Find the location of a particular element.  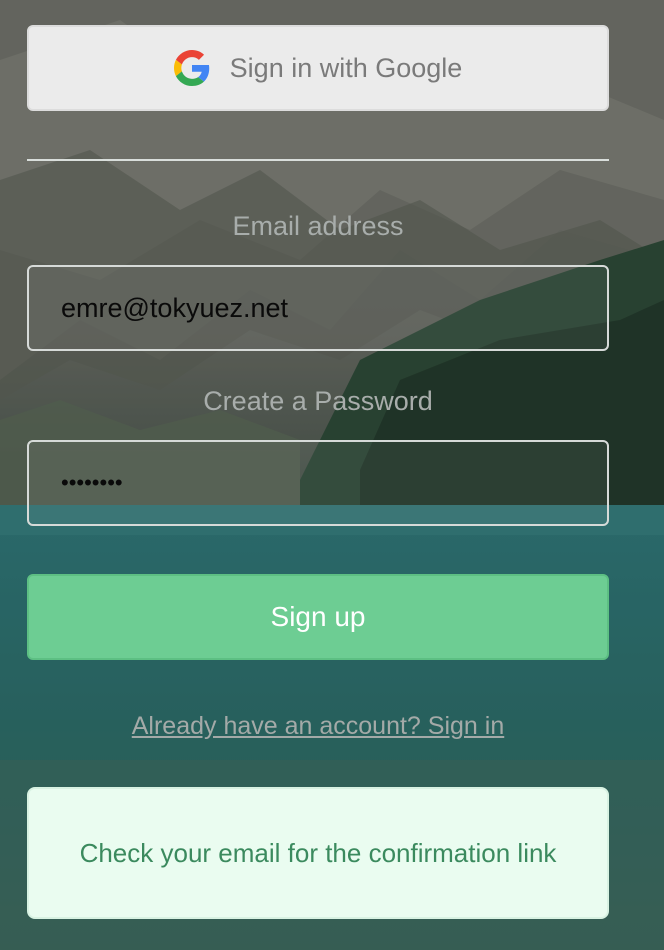

google-signin-label: Sign in with Google is located at coordinates (346, 67).